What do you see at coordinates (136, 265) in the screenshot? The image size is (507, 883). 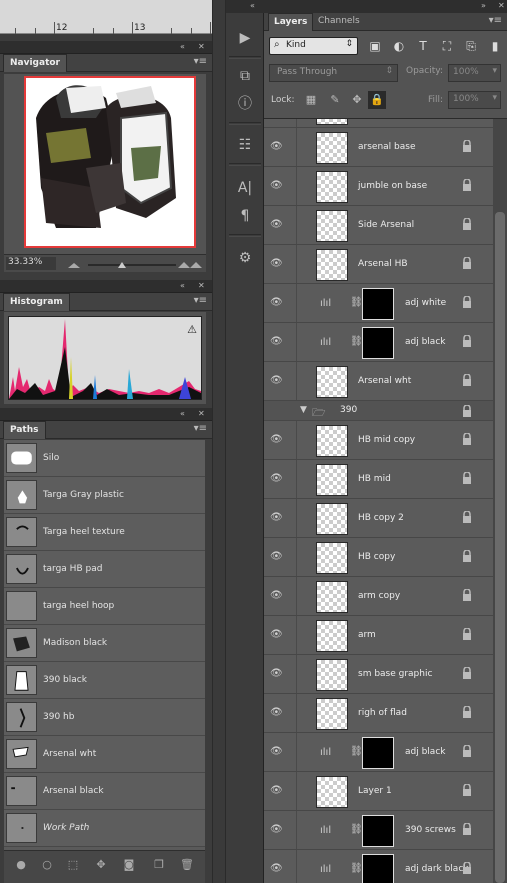 I see `zoom-slider` at bounding box center [136, 265].